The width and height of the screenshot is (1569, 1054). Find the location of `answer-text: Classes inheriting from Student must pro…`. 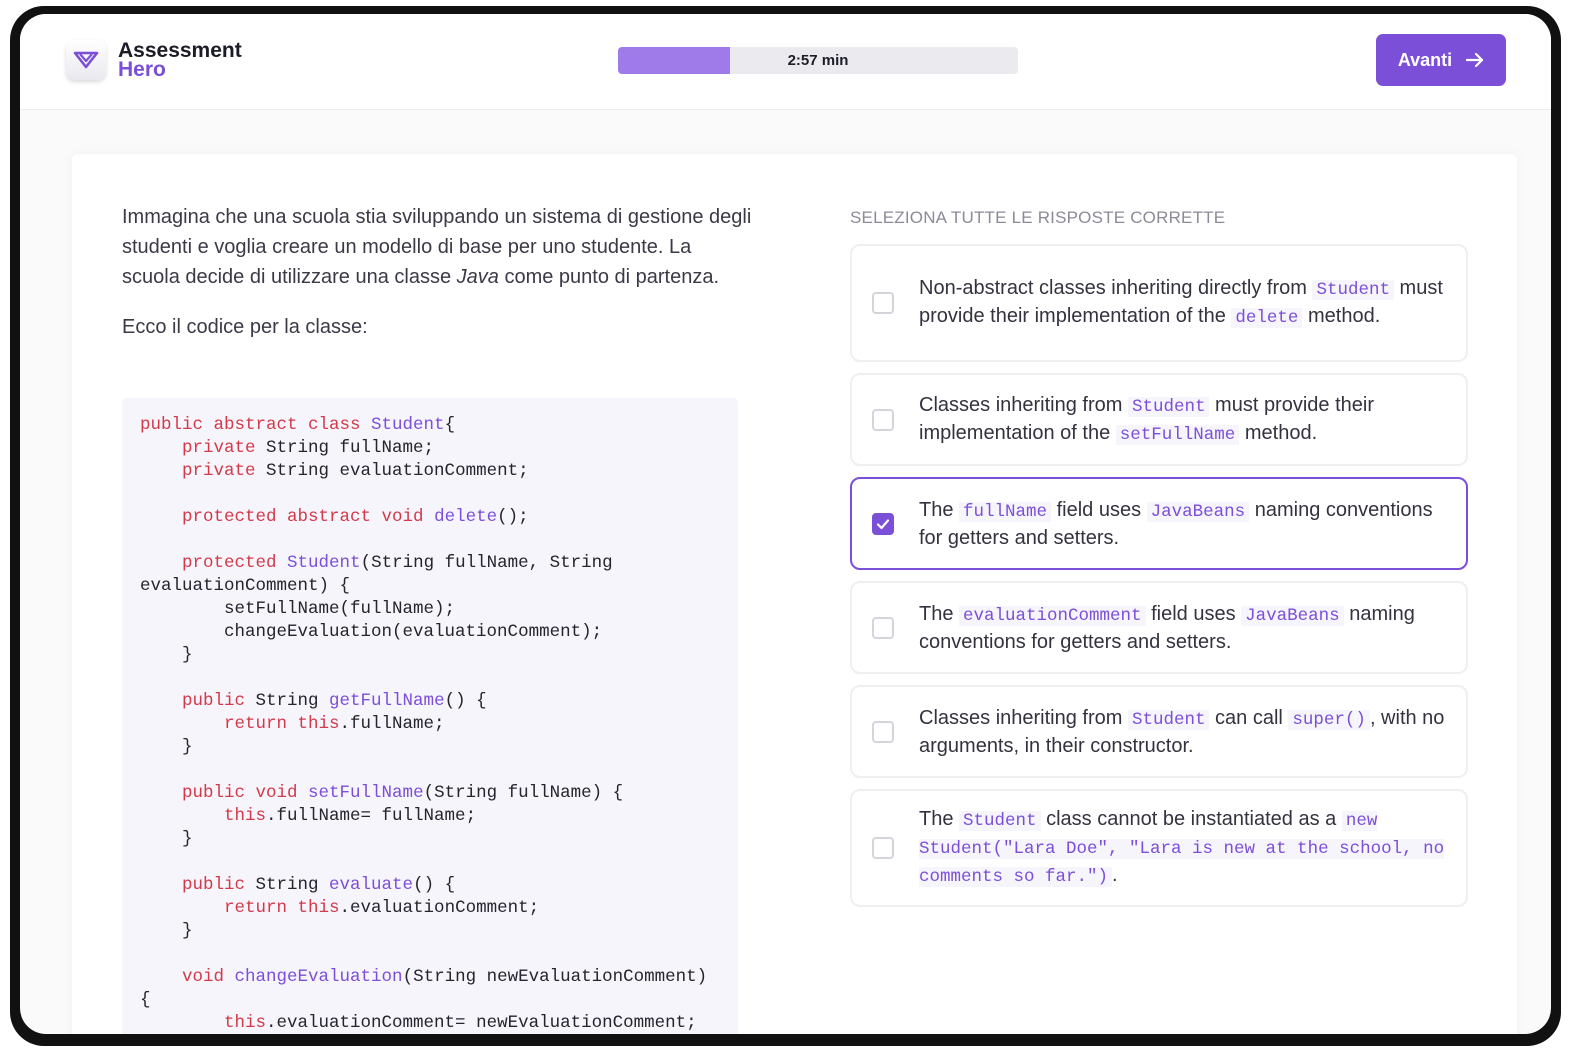

answer-text: Classes inheriting from Student must pro… is located at coordinates (1146, 419).